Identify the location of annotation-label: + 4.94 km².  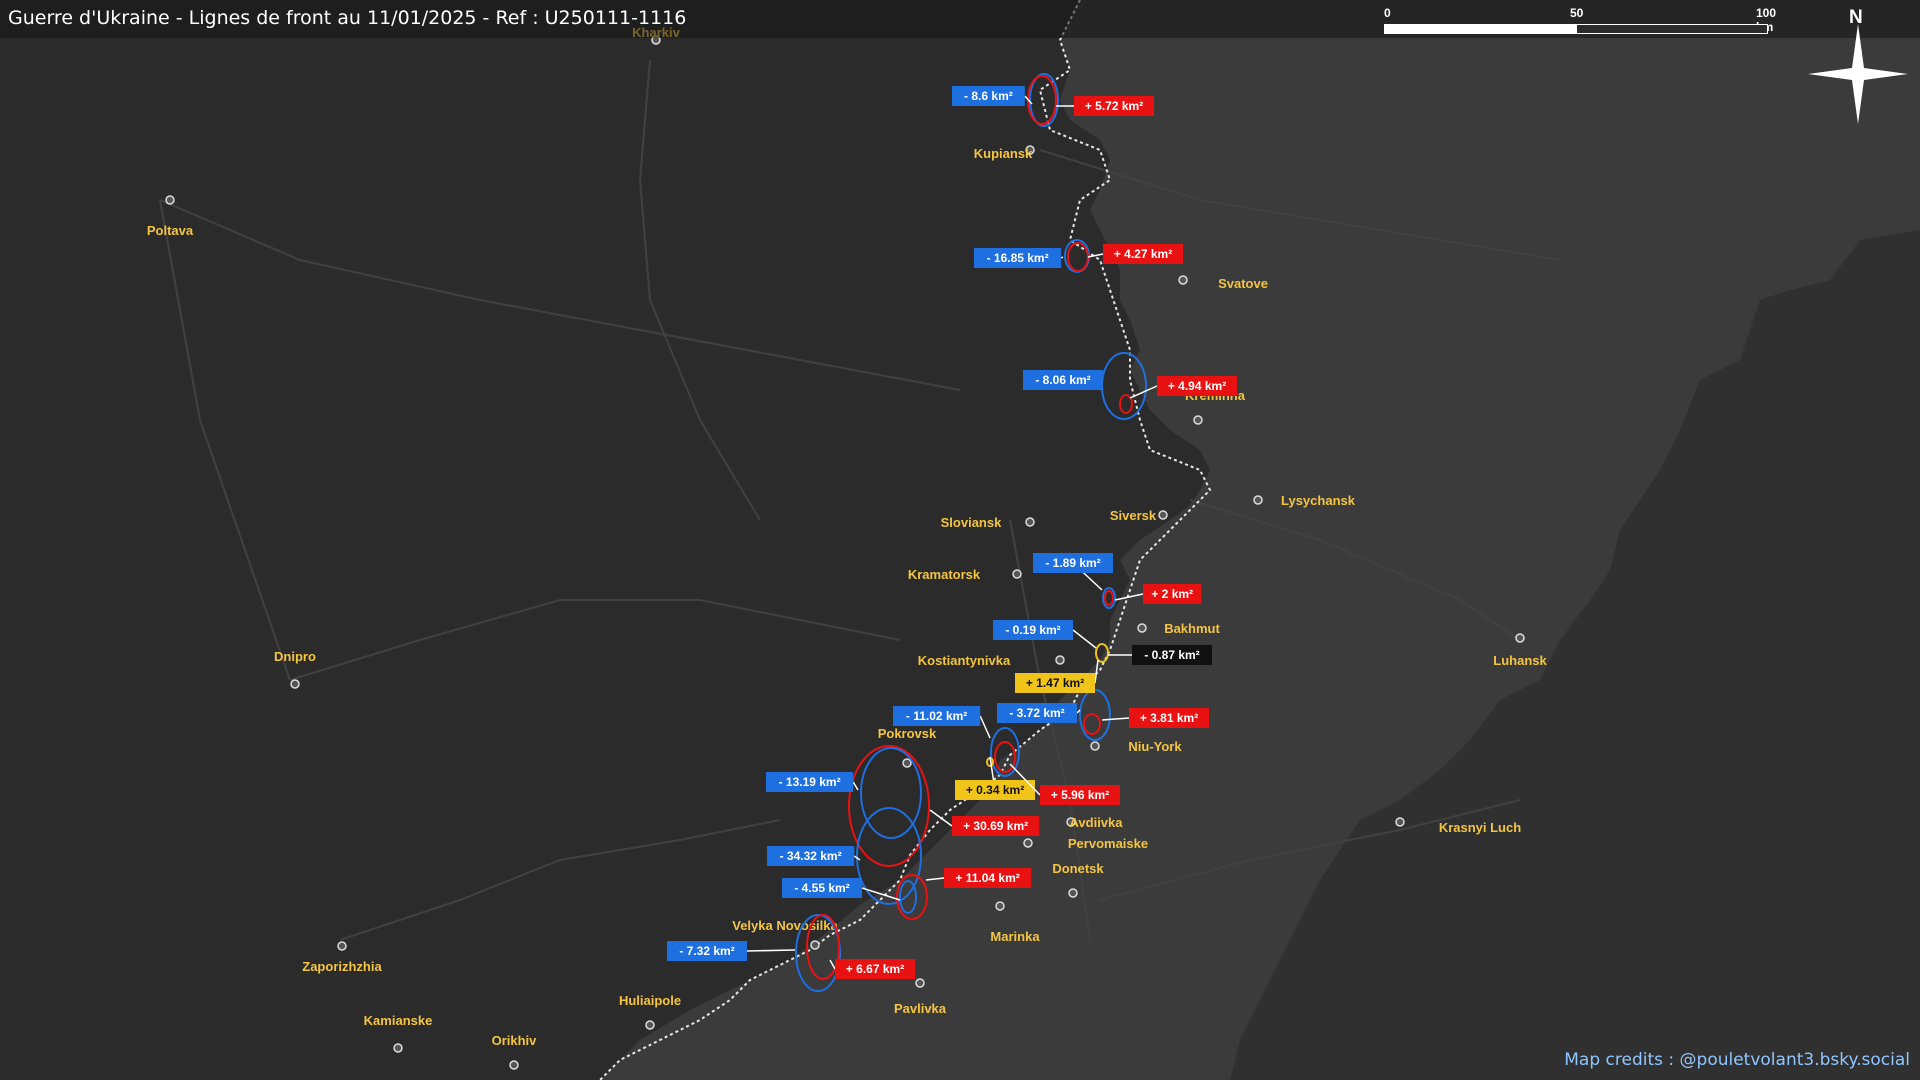
(1197, 386).